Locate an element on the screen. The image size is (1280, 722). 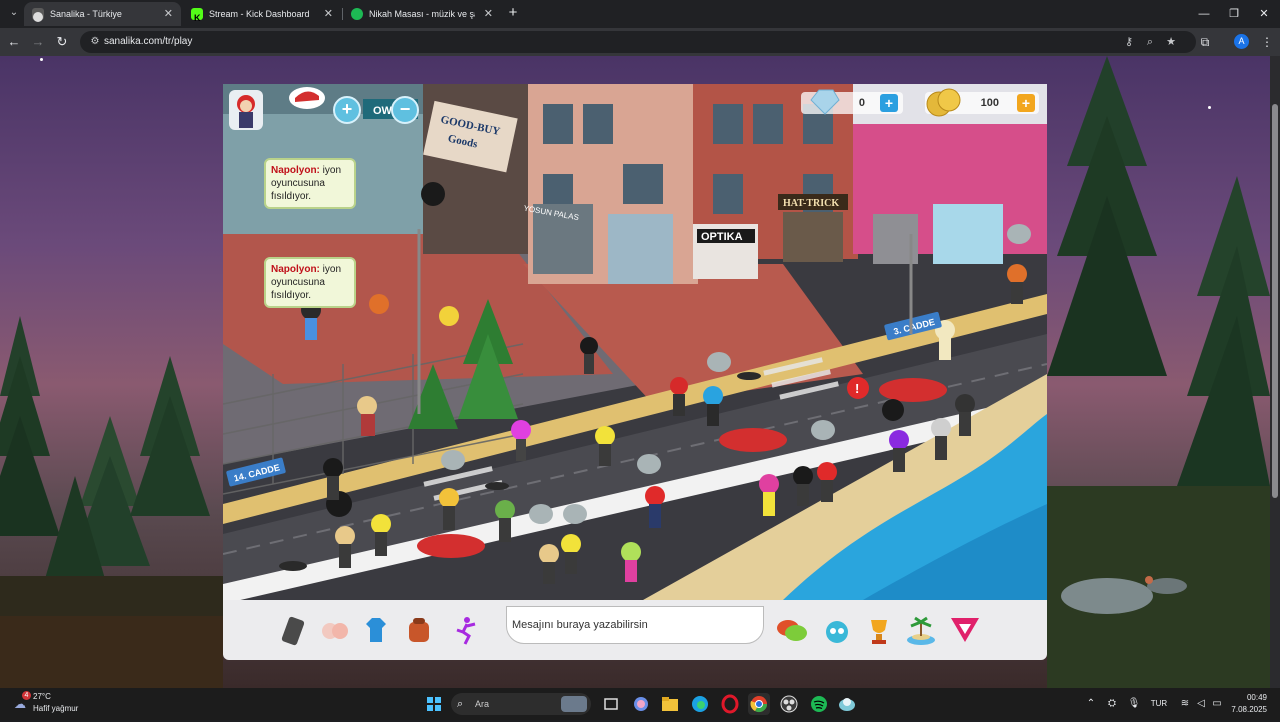
coin-balance: 100 + is located at coordinates (982, 102).